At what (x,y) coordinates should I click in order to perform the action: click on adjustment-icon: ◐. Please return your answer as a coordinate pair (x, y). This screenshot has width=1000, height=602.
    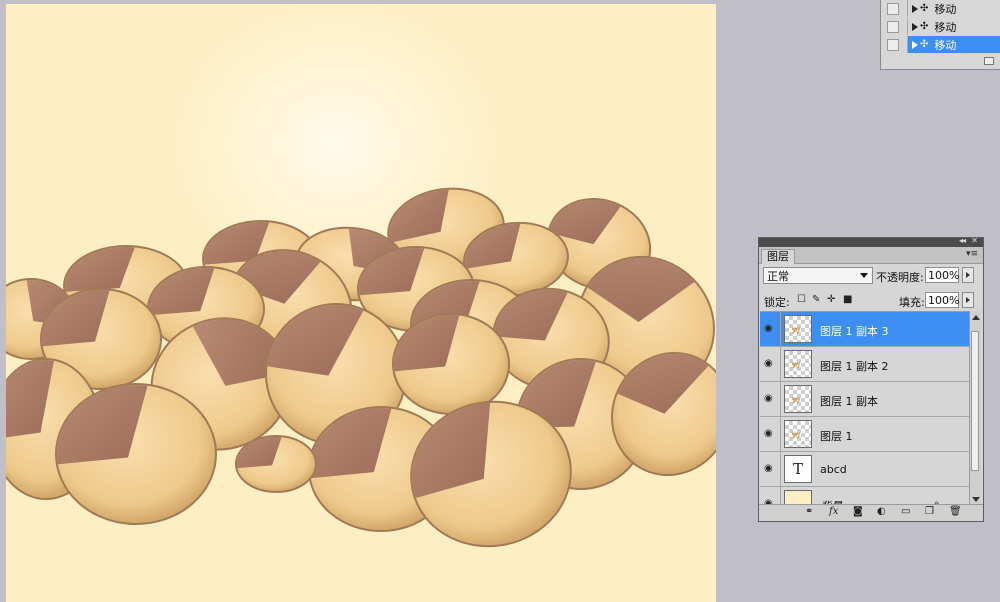
    Looking at the image, I should click on (881, 511).